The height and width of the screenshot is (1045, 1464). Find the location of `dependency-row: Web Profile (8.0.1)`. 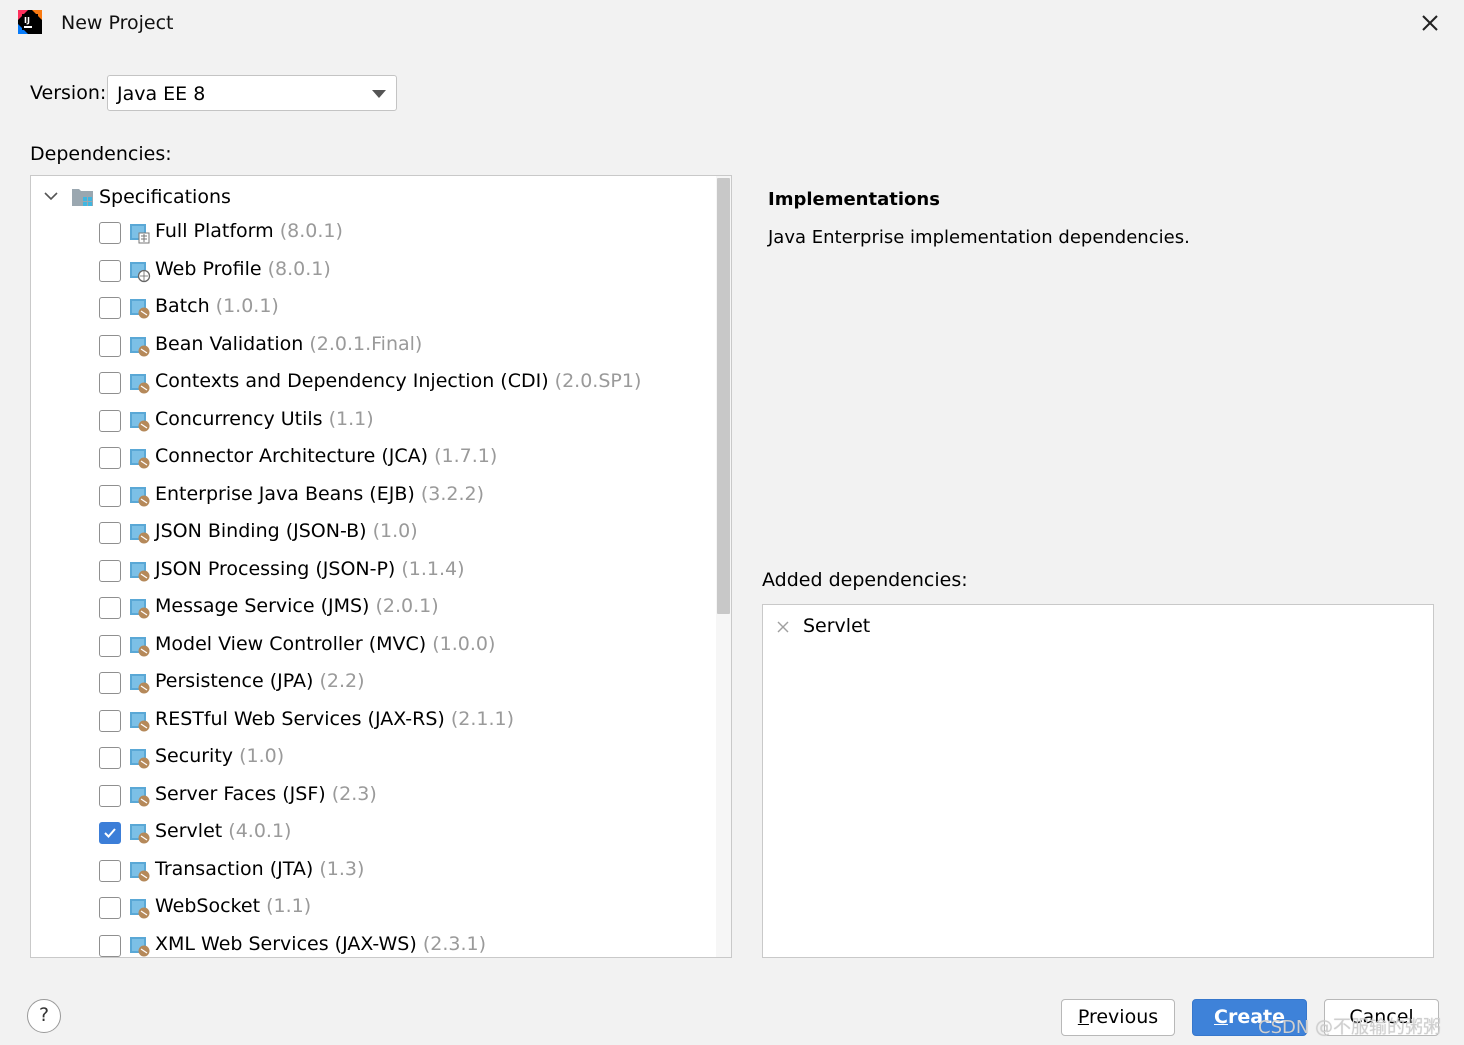

dependency-row: Web Profile (8.0.1) is located at coordinates (371, 272).